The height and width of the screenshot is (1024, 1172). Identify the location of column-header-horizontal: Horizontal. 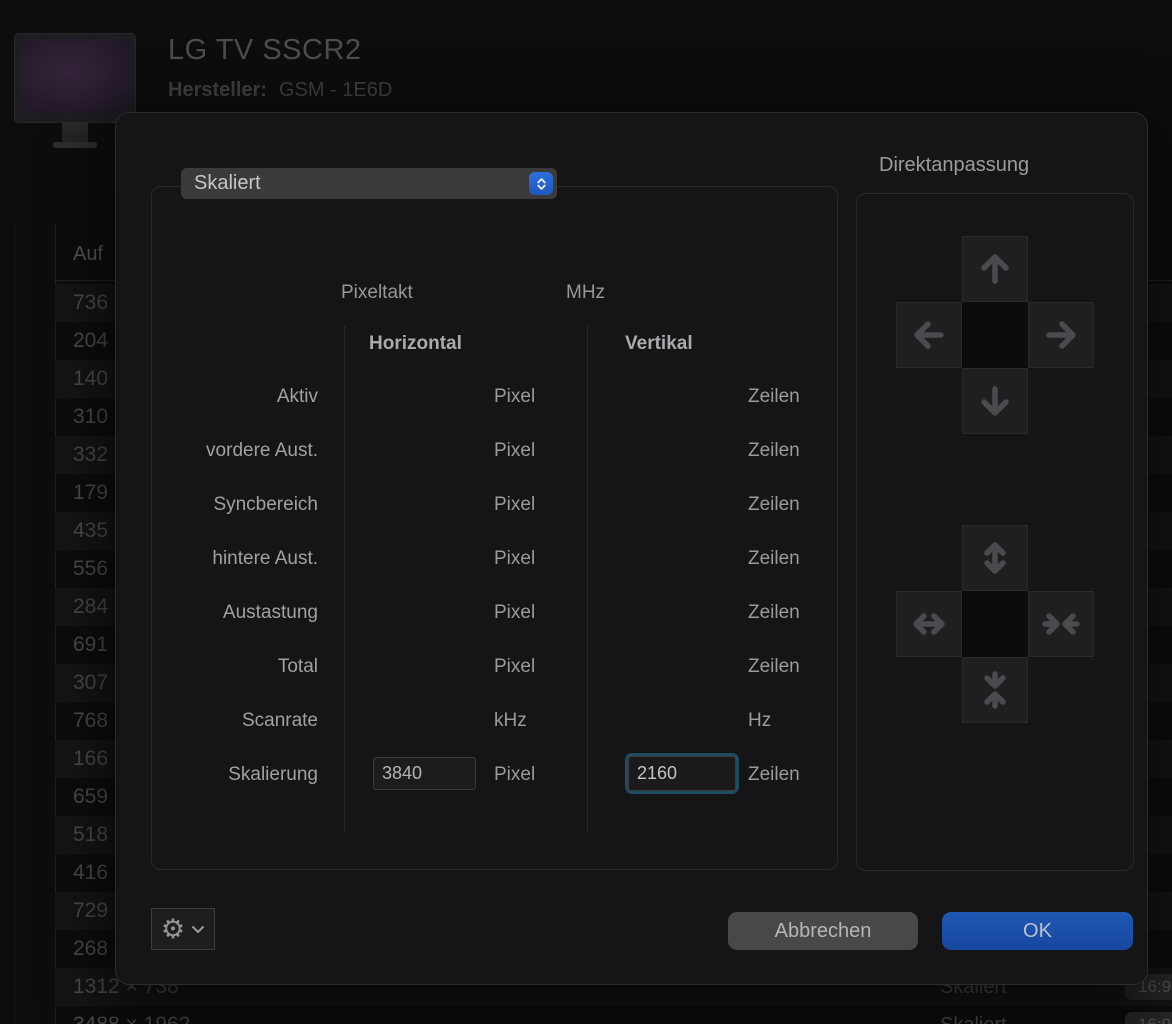
(415, 343).